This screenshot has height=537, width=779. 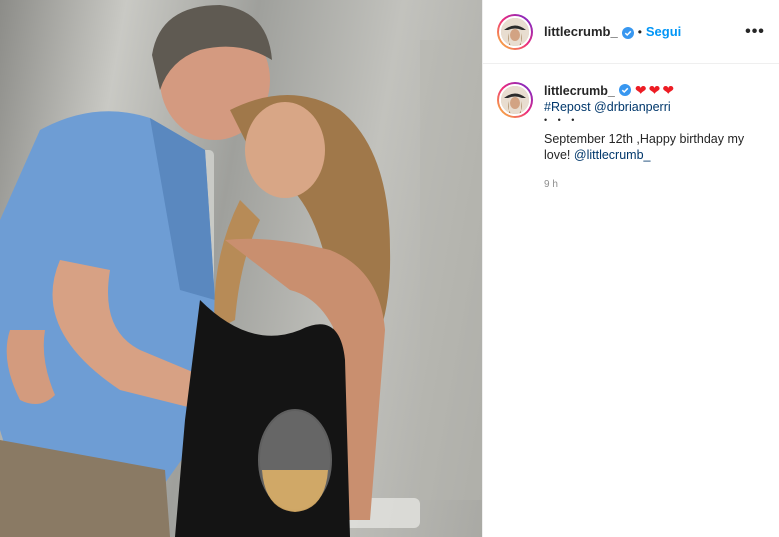 I want to click on mention-link: @littlecrumb_, so click(x=612, y=155).